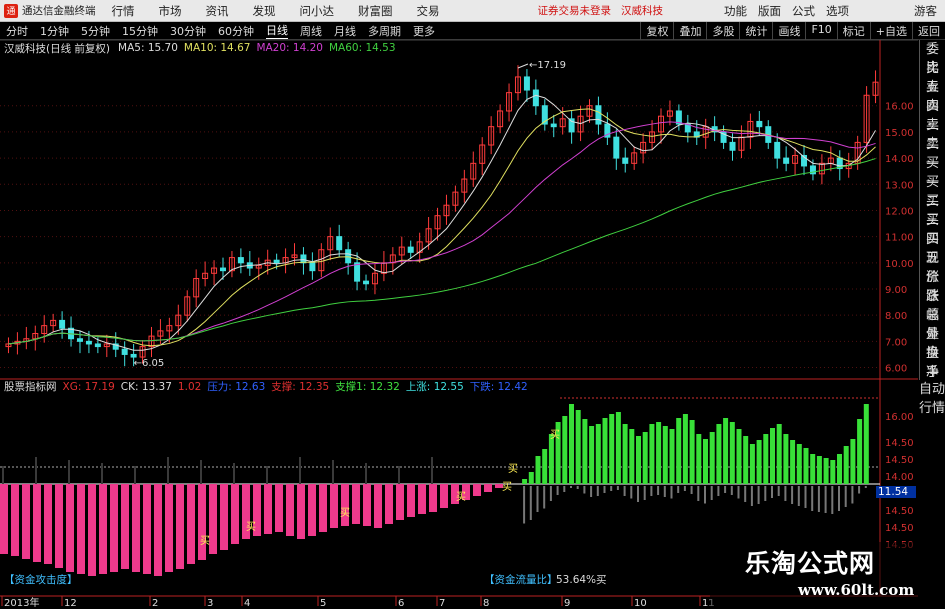 The height and width of the screenshot is (609, 945). I want to click on side-panel-item: 涨幅, so click(932, 305).